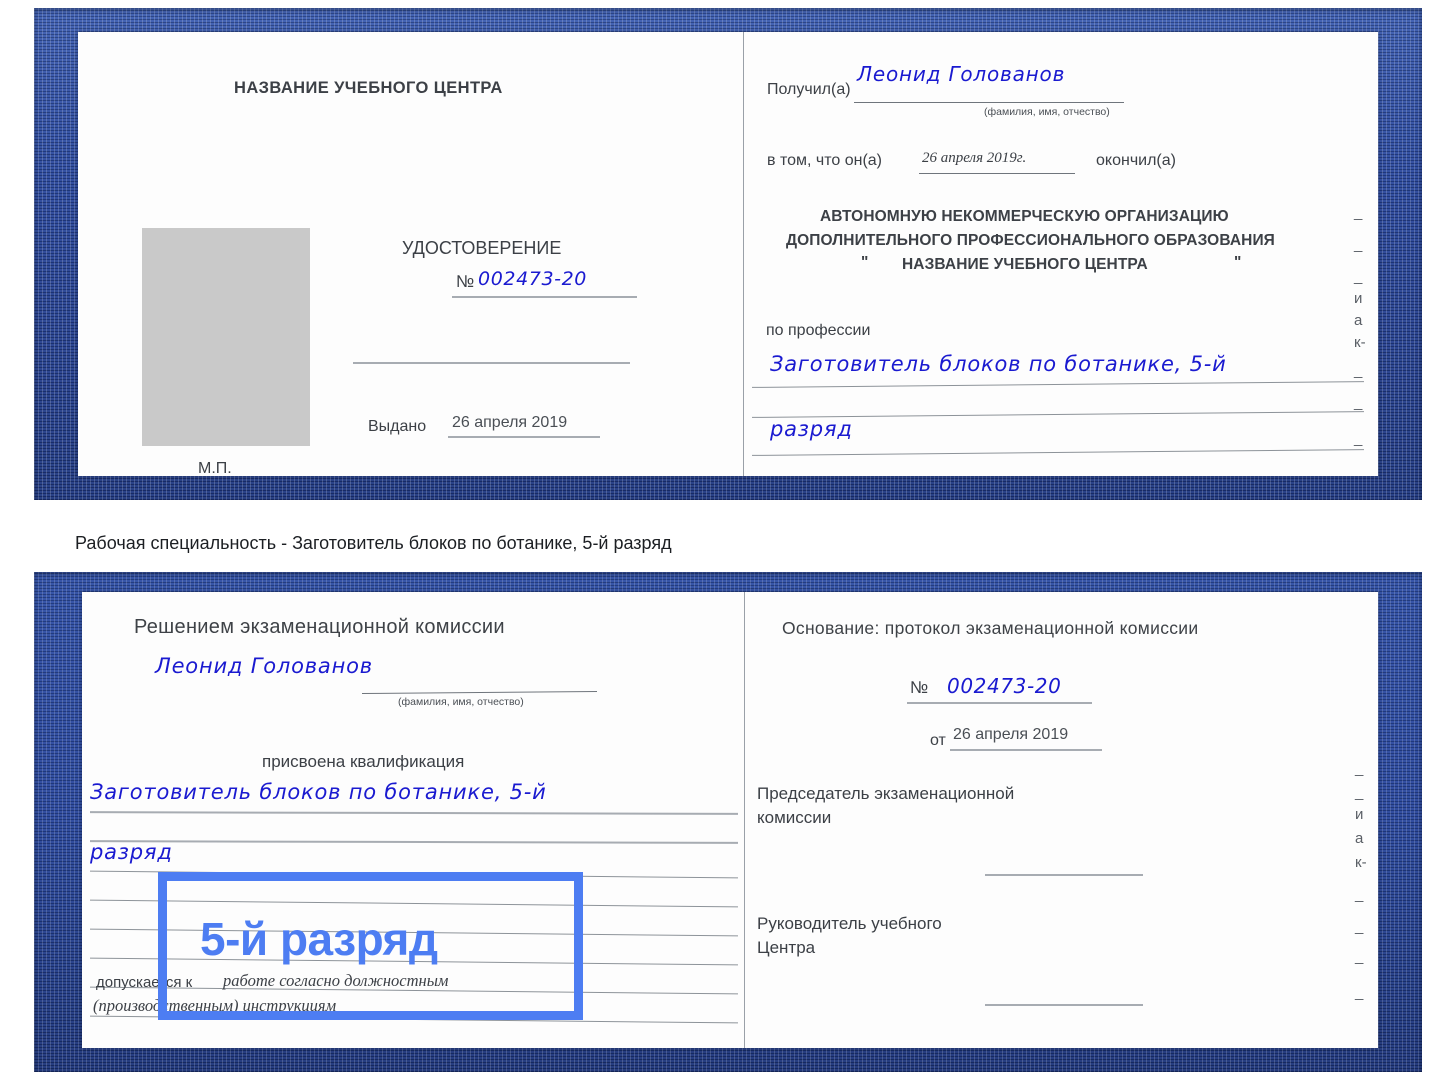 This screenshot has height=1085, width=1448. What do you see at coordinates (919, 687) in the screenshot?
I see `protocol-number-symbol: №` at bounding box center [919, 687].